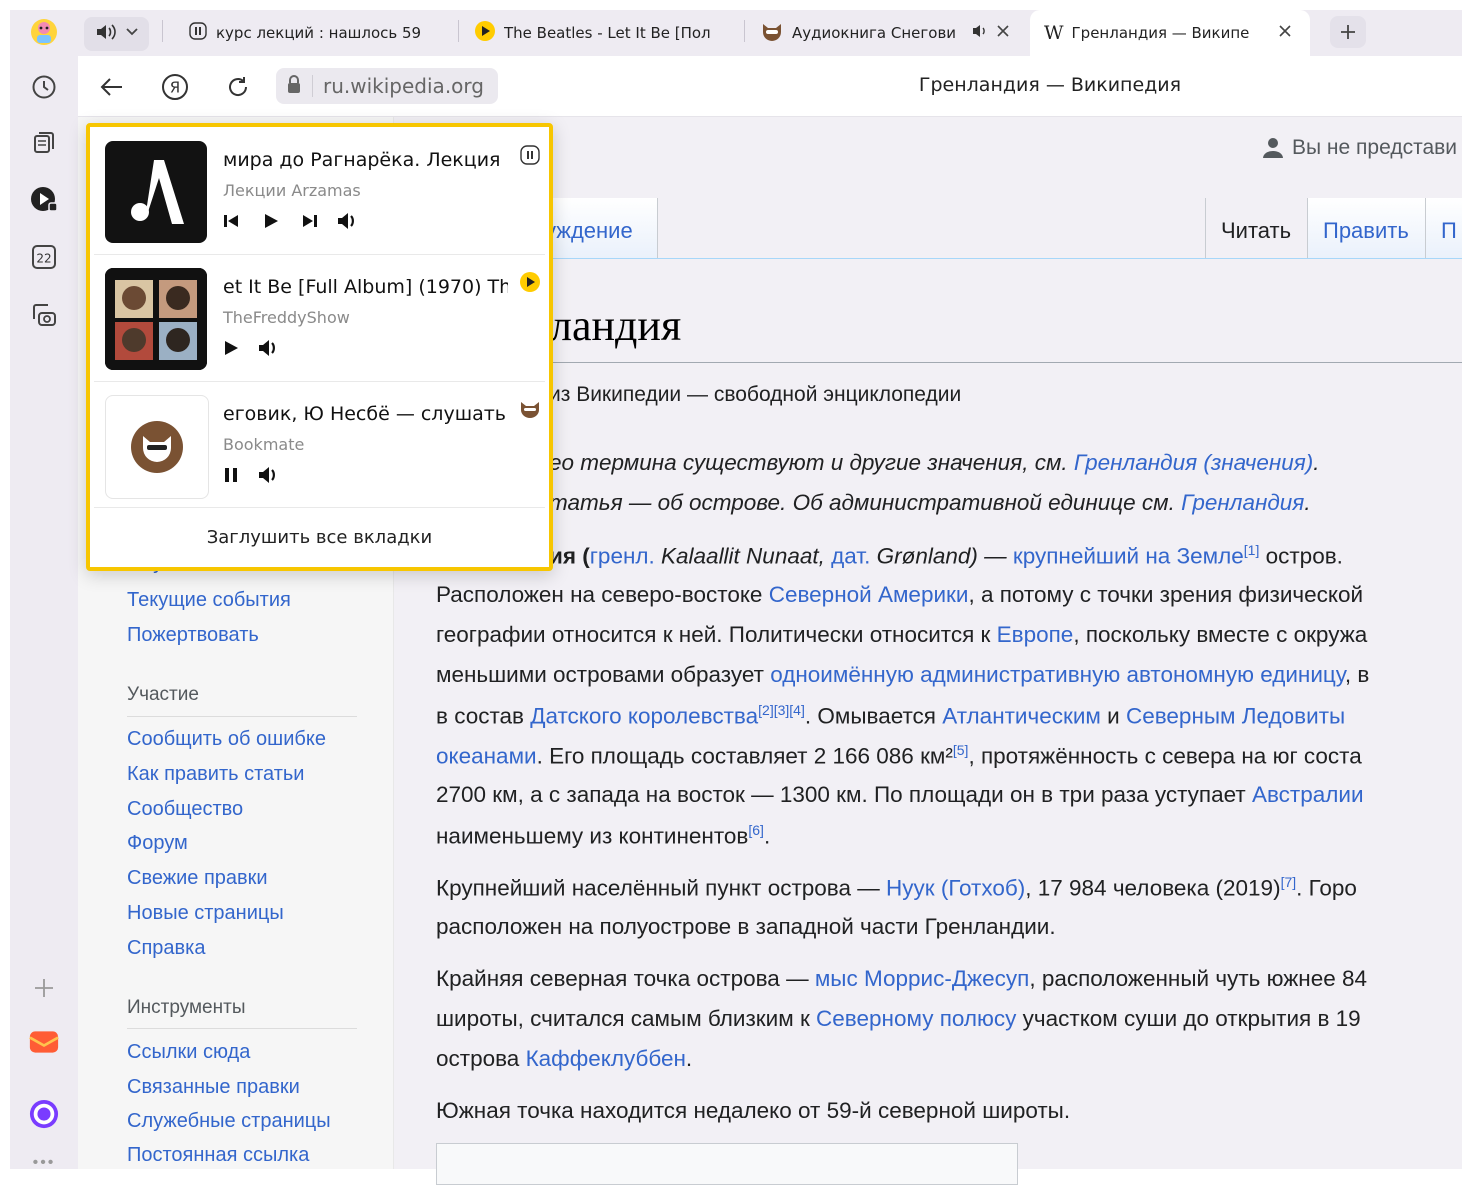  I want to click on add-panel-icon, so click(44, 988).